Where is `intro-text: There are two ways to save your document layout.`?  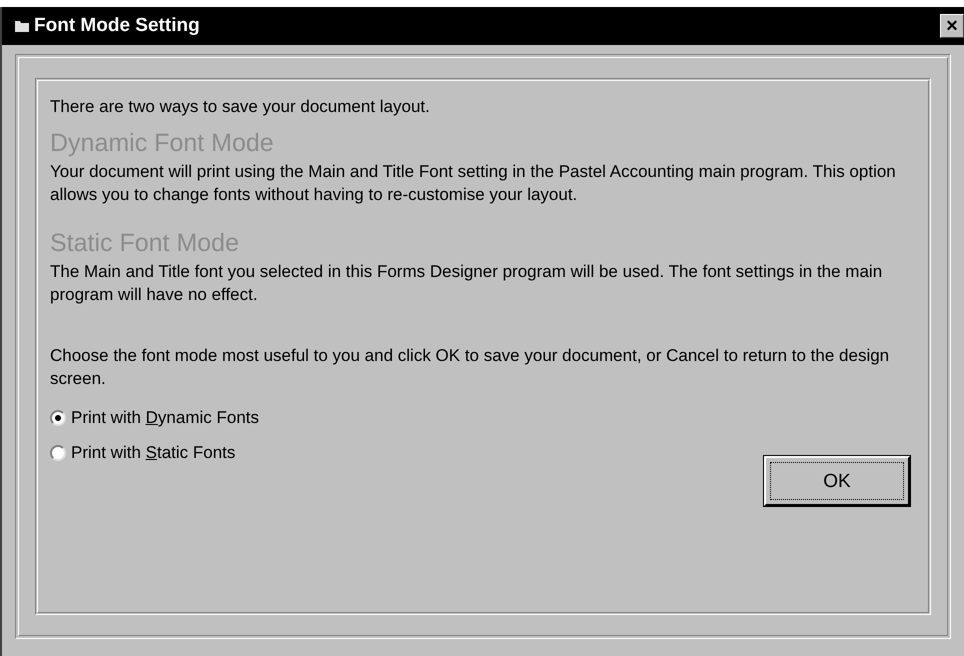 intro-text: There are two ways to save your document layout. is located at coordinates (240, 107).